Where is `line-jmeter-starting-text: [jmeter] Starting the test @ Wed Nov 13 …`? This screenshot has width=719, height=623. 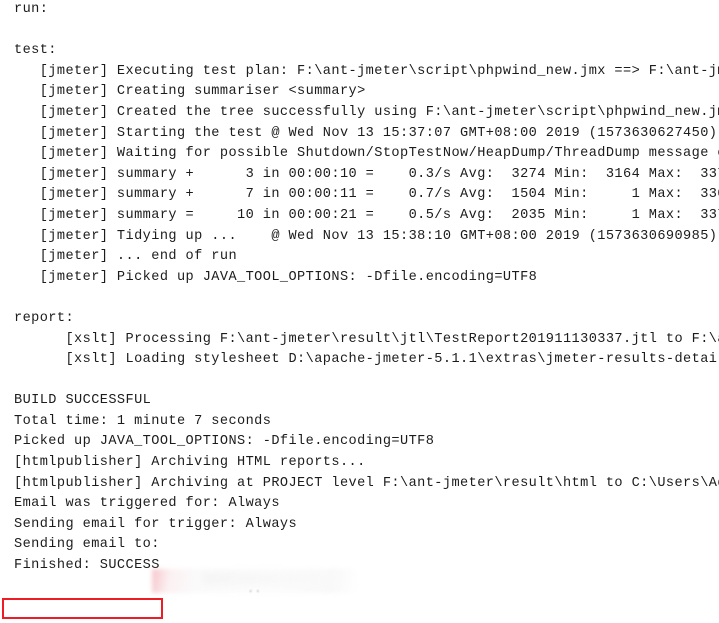 line-jmeter-starting-text: [jmeter] Starting the test @ Wed Nov 13 … is located at coordinates (366, 133).